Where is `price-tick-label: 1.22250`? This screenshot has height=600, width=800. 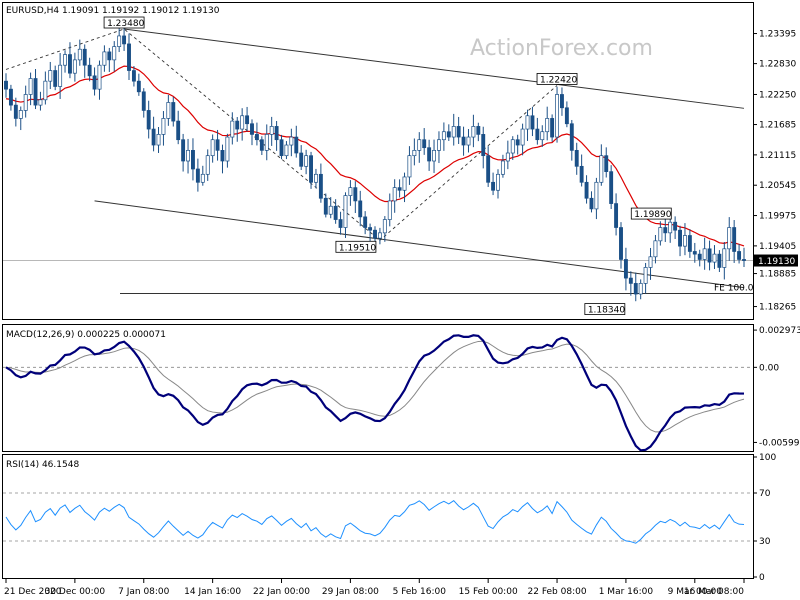
price-tick-label: 1.22250 is located at coordinates (777, 95).